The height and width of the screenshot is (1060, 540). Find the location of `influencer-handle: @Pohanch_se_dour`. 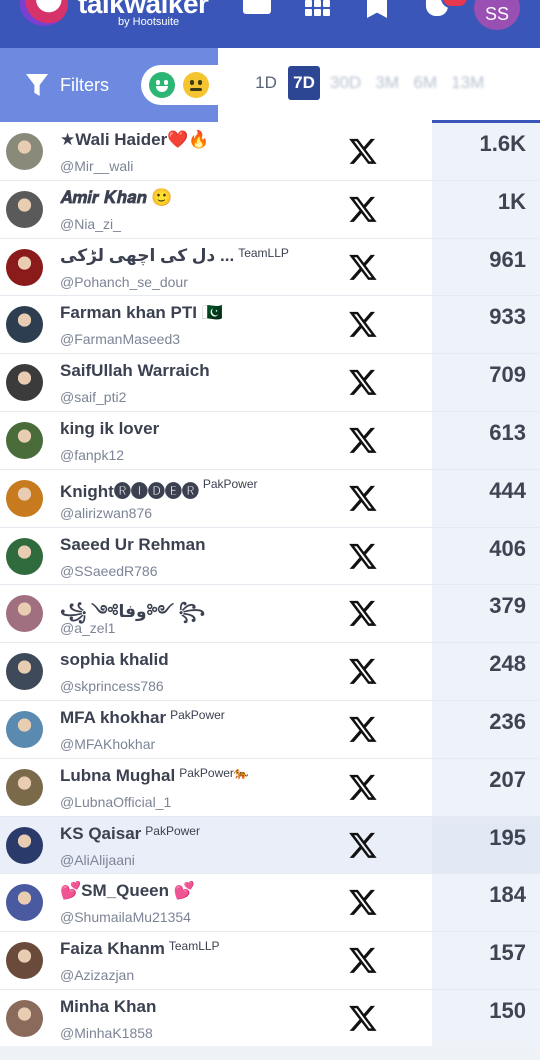

influencer-handle: @Pohanch_se_dour is located at coordinates (124, 282).